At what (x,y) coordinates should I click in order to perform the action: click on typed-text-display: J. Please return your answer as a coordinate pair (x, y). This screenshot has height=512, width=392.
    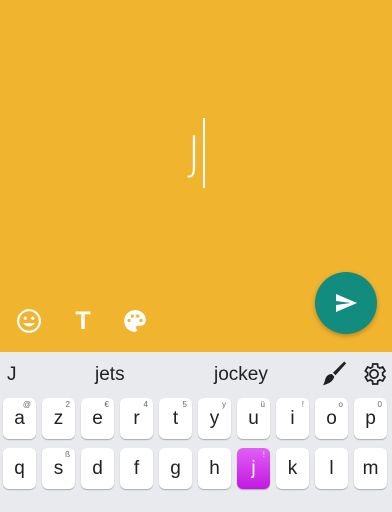
    Looking at the image, I should click on (196, 155).